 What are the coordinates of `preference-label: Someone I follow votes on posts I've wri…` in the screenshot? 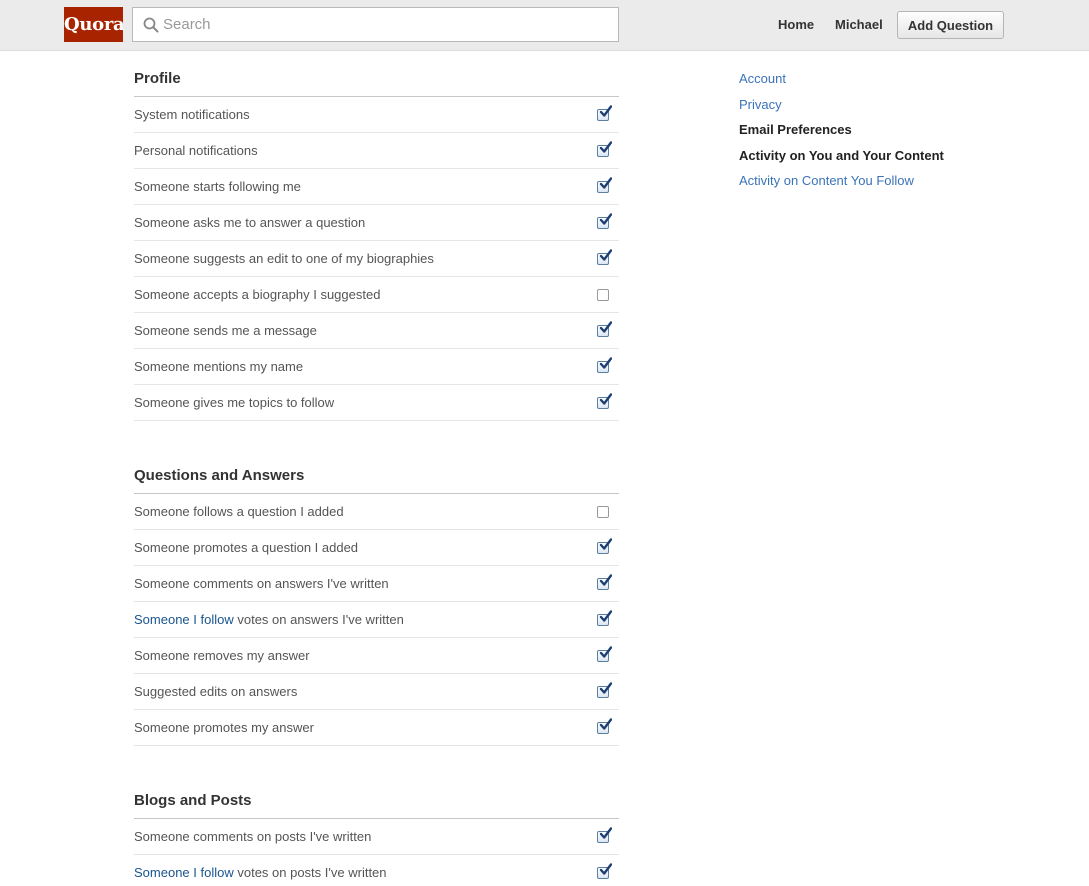 It's located at (260, 872).